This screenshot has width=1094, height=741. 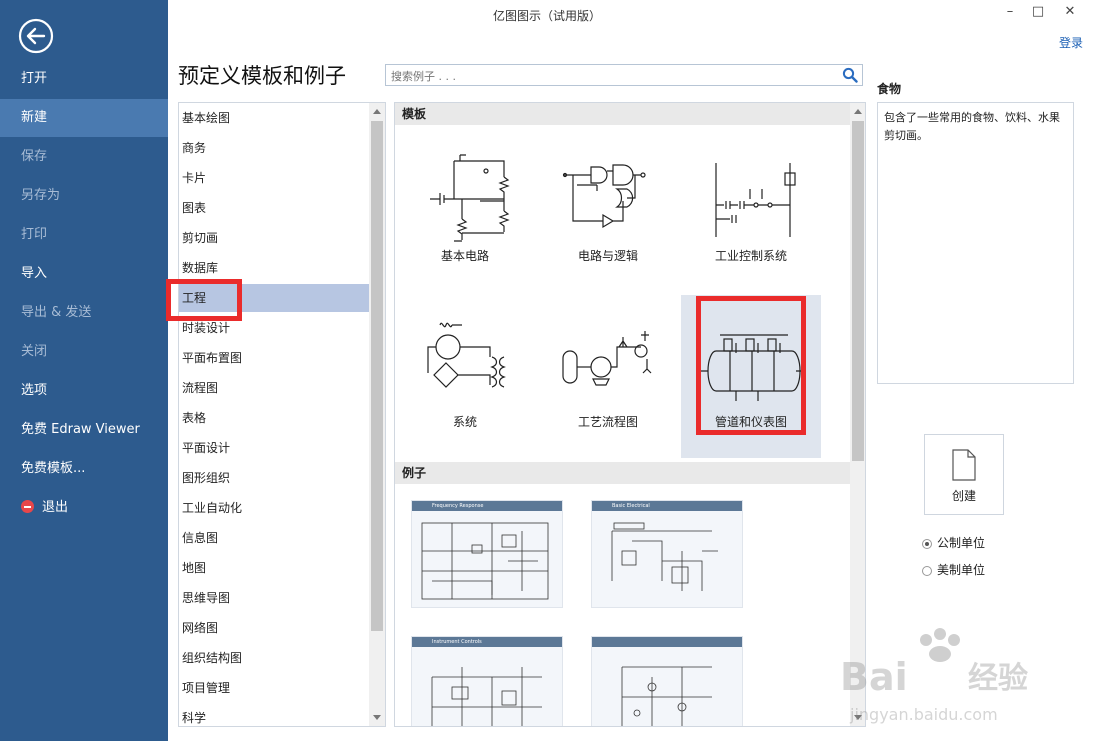 I want to click on template-scroll-thumb, so click(x=858, y=291).